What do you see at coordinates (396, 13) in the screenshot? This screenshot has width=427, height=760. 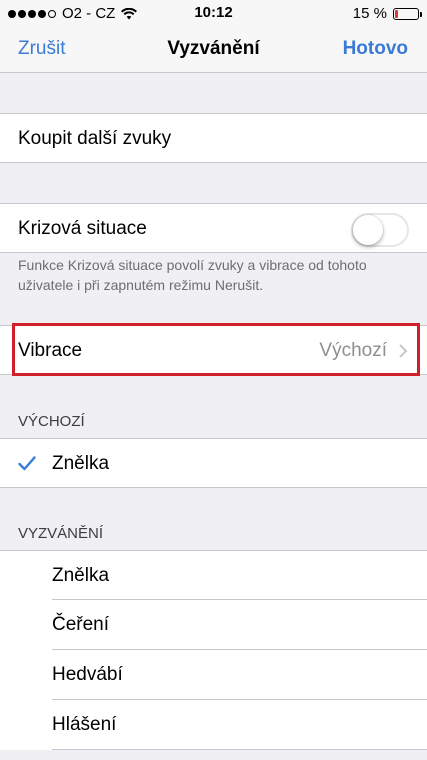 I see `battery-level` at bounding box center [396, 13].